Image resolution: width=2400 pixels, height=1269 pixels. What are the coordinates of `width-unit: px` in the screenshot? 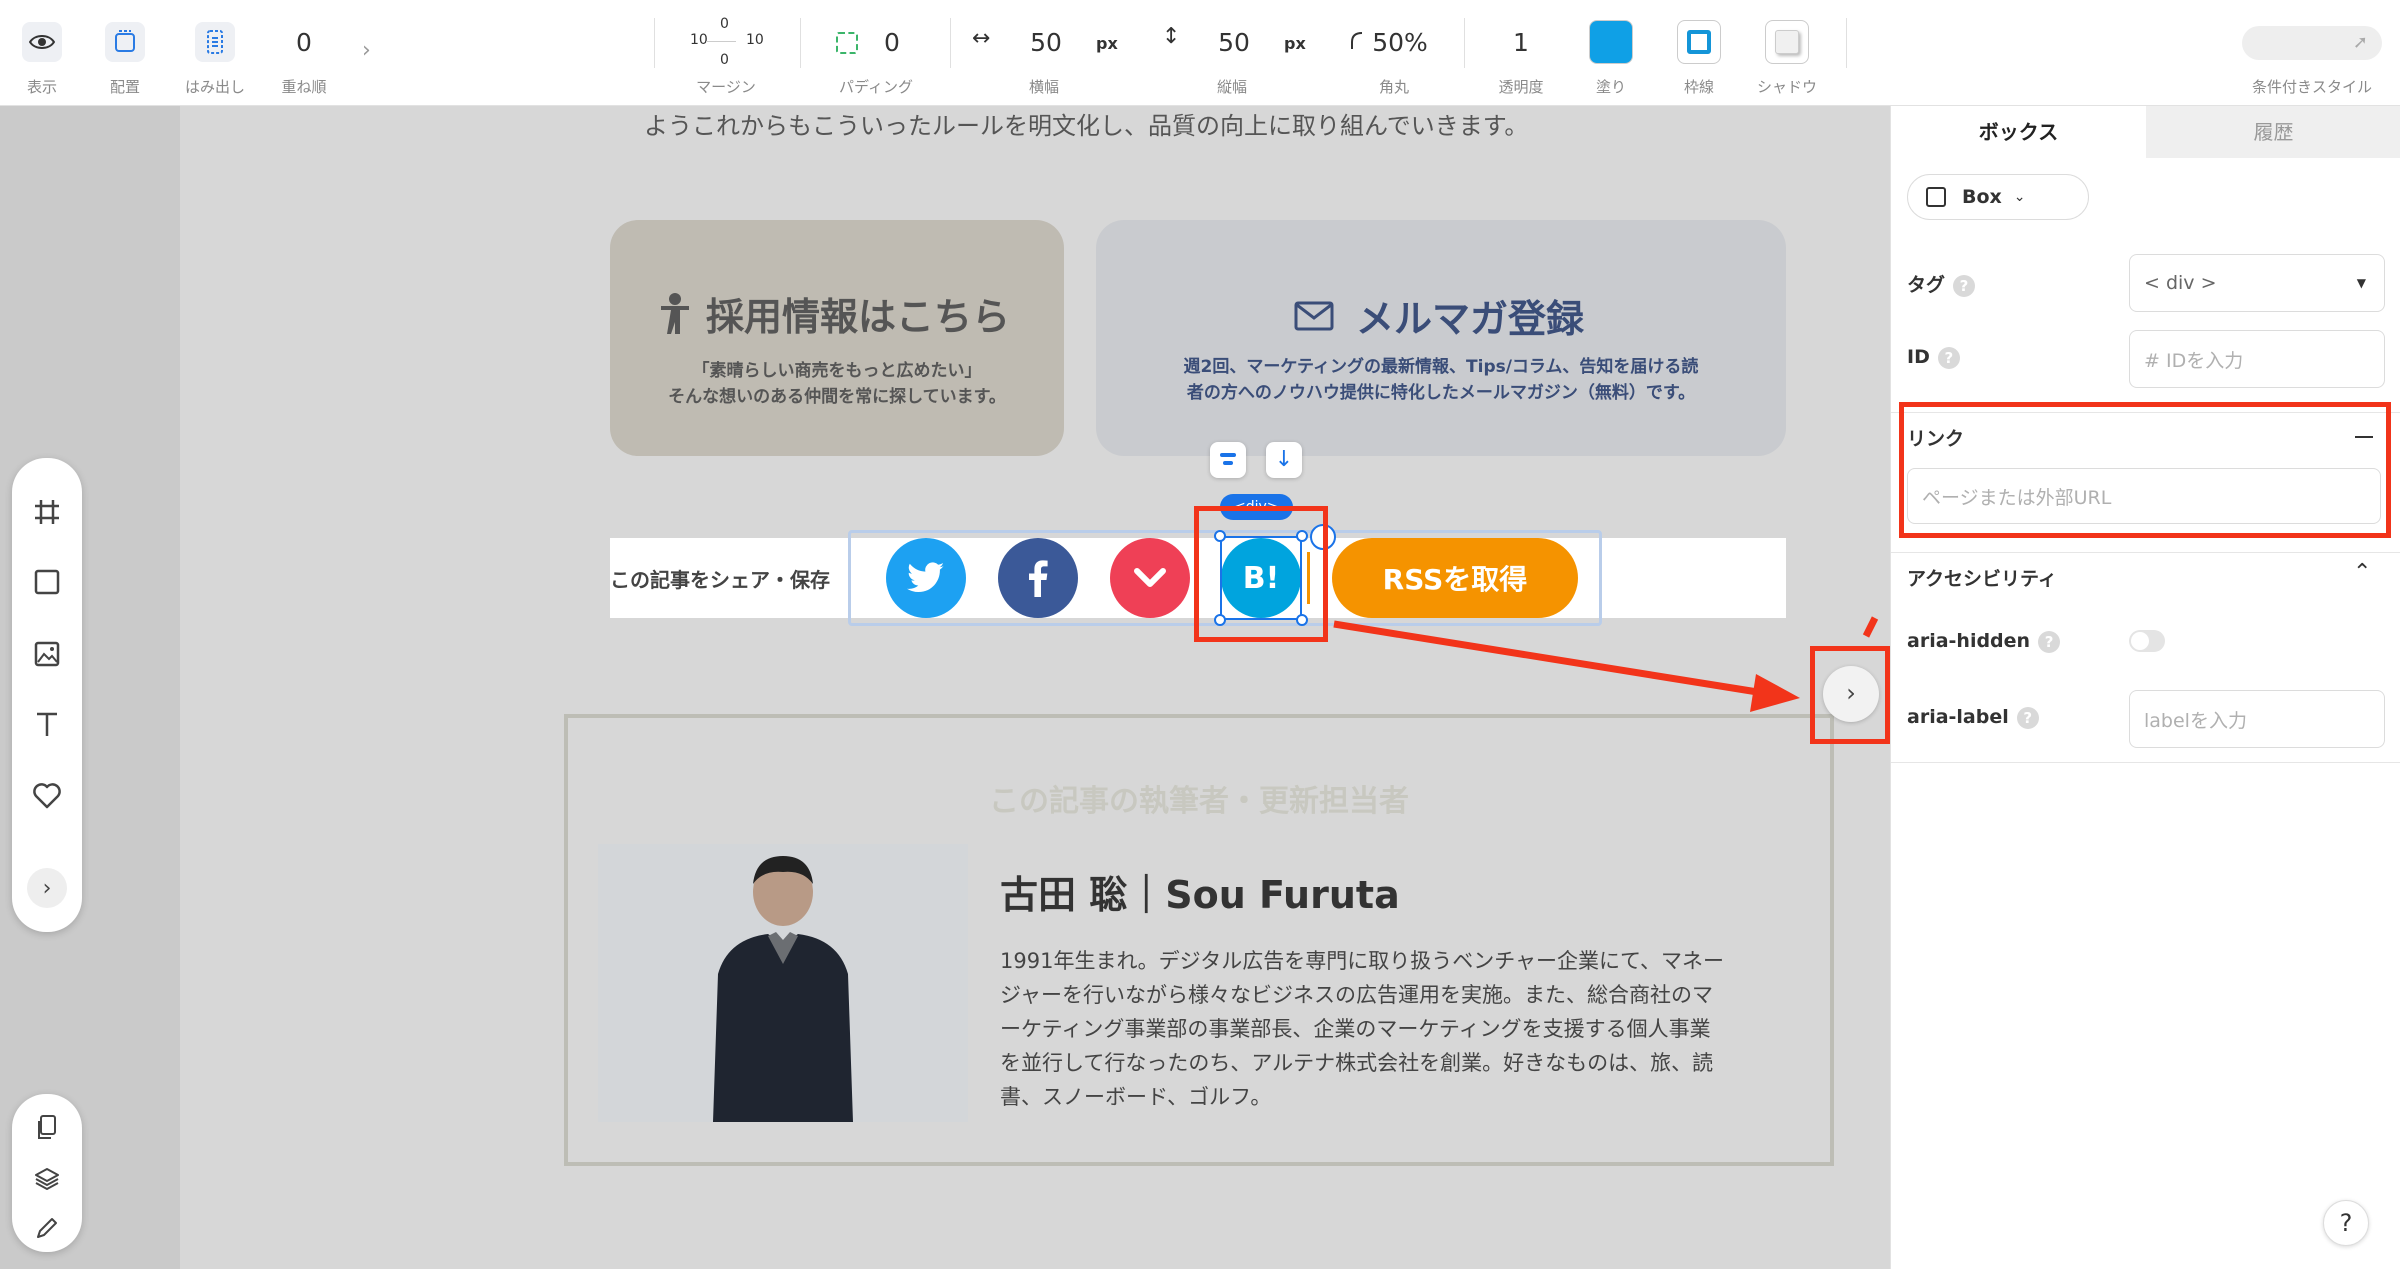 It's located at (1107, 43).